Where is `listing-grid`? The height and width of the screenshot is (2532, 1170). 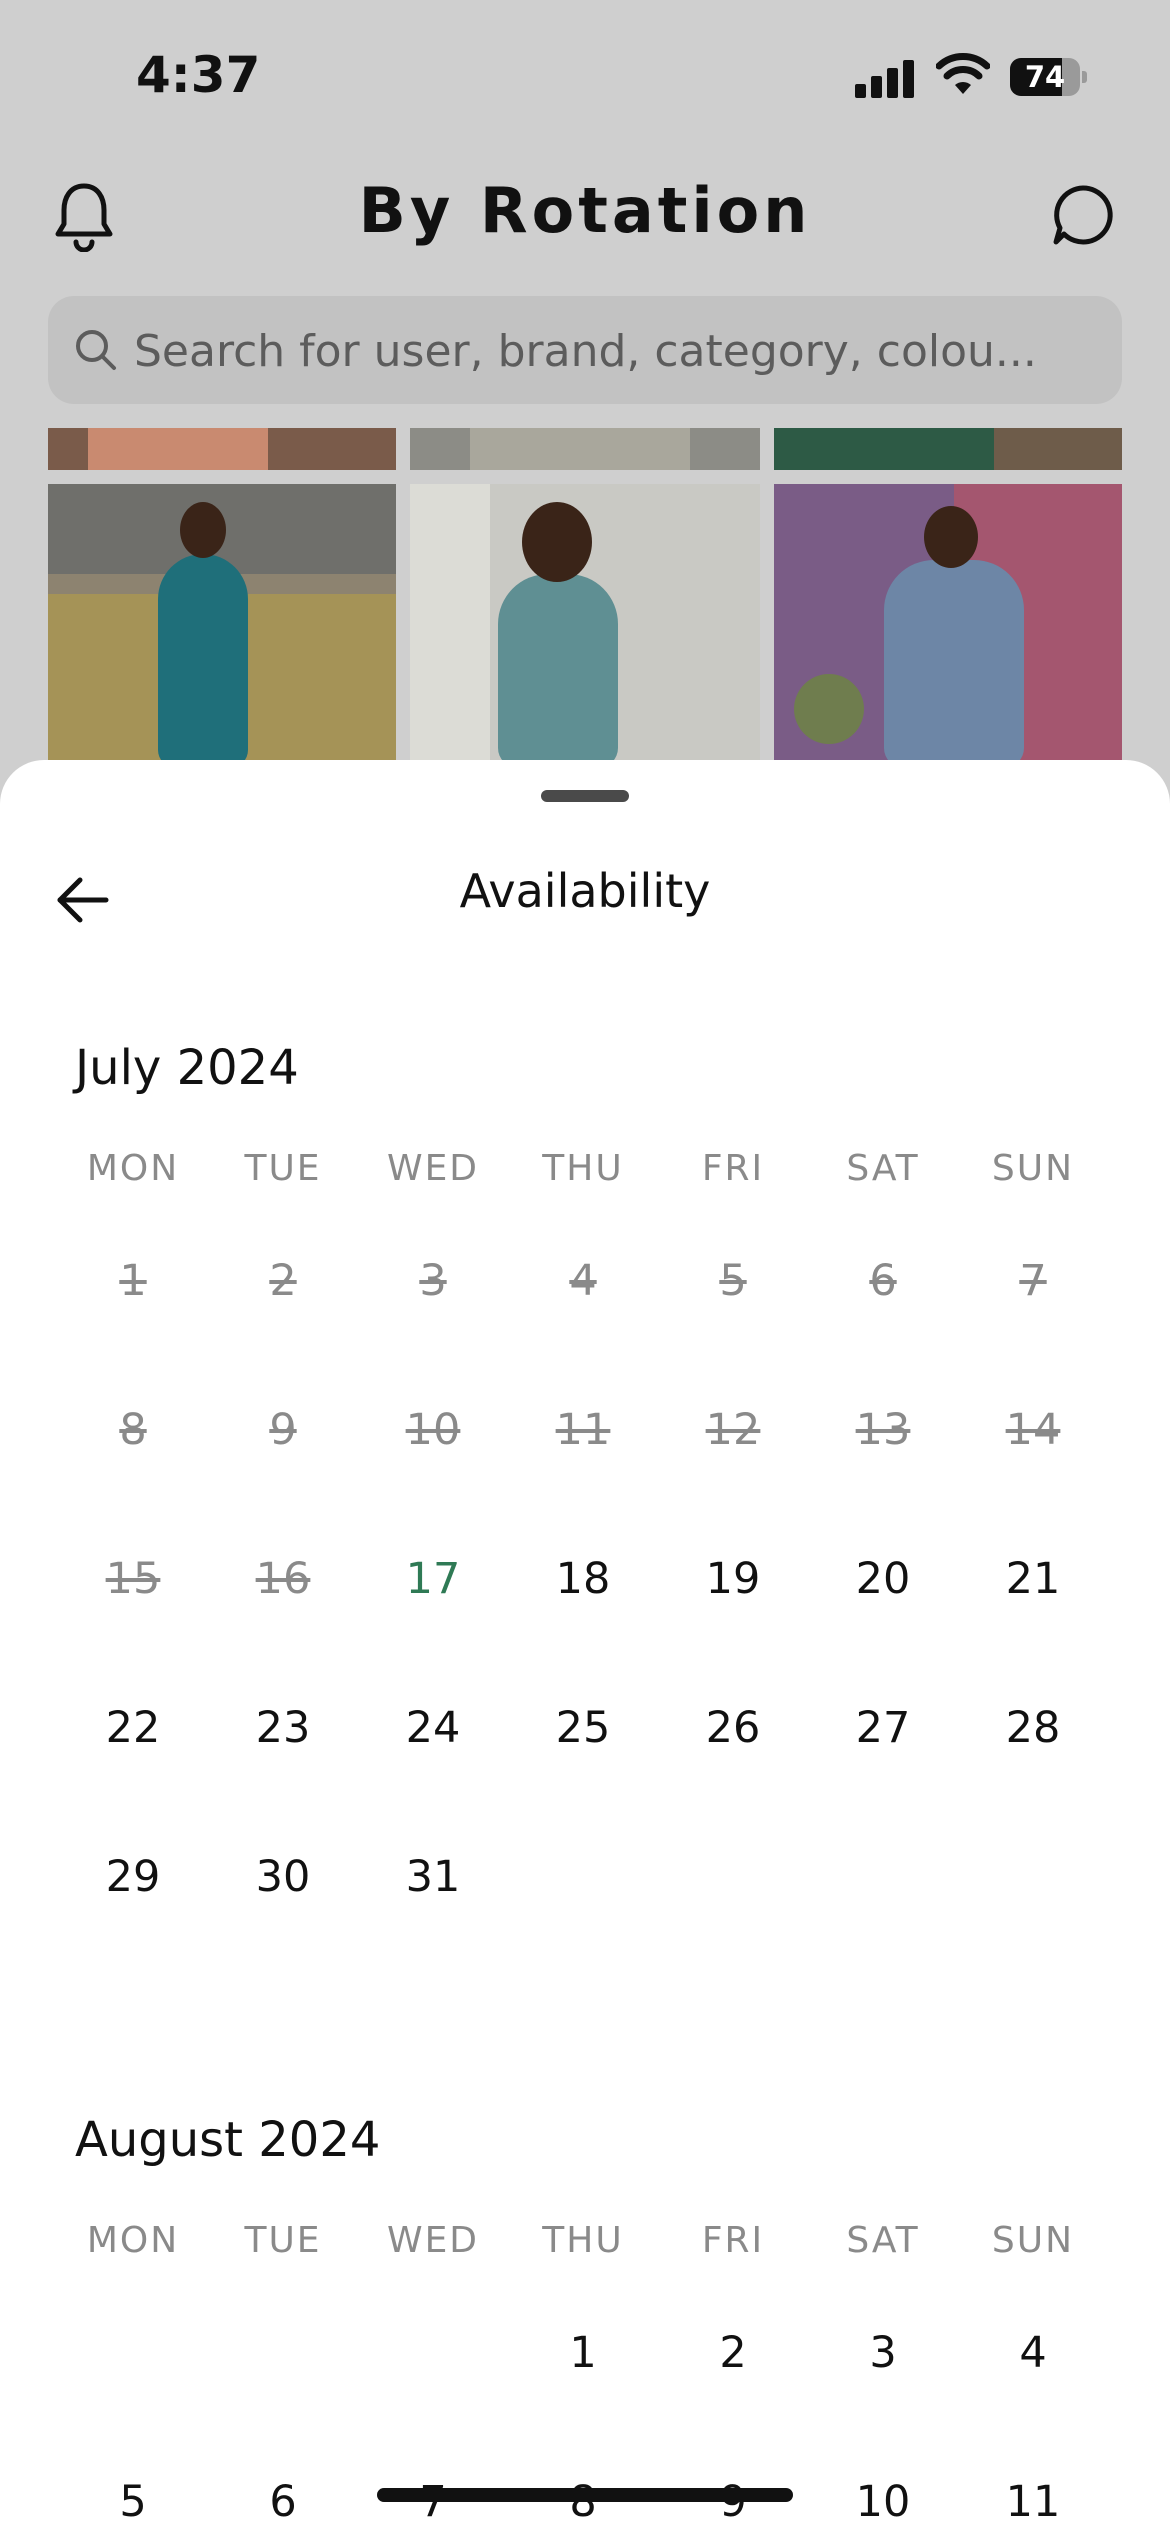
listing-grid is located at coordinates (585, 598).